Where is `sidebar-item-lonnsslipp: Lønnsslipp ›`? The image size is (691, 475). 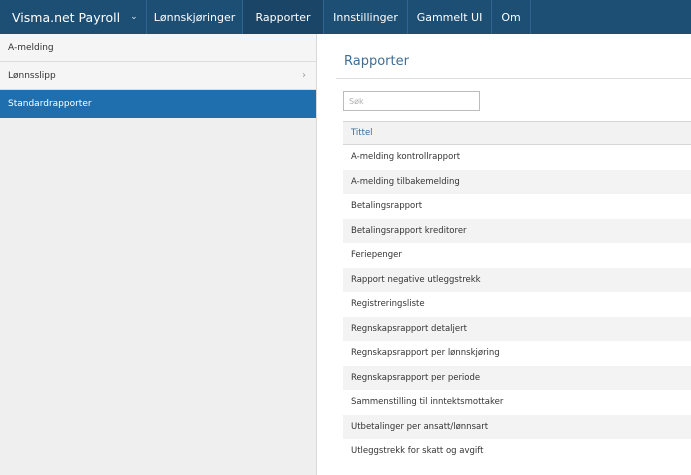
sidebar-item-lonnsslipp: Lønnsslipp › is located at coordinates (158, 76).